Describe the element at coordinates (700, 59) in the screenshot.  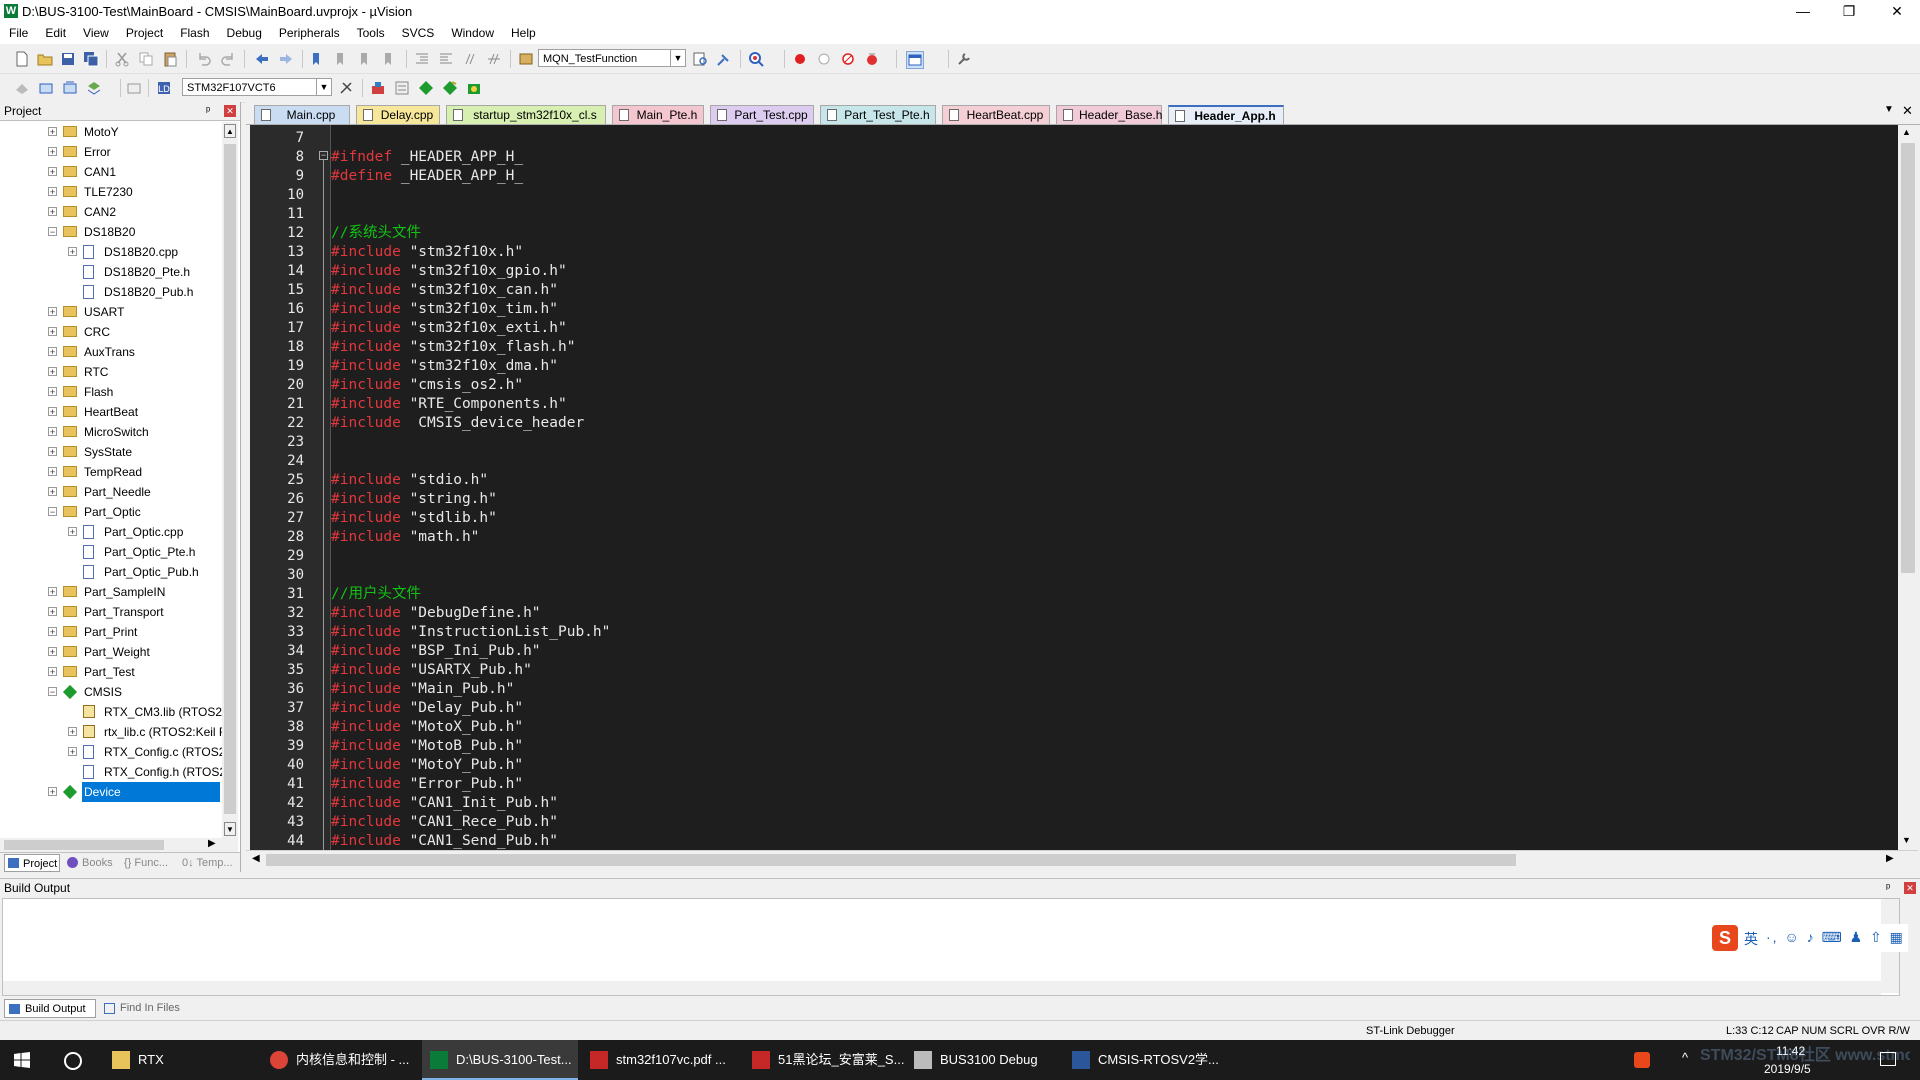
I see `find-in-files-icon` at that location.